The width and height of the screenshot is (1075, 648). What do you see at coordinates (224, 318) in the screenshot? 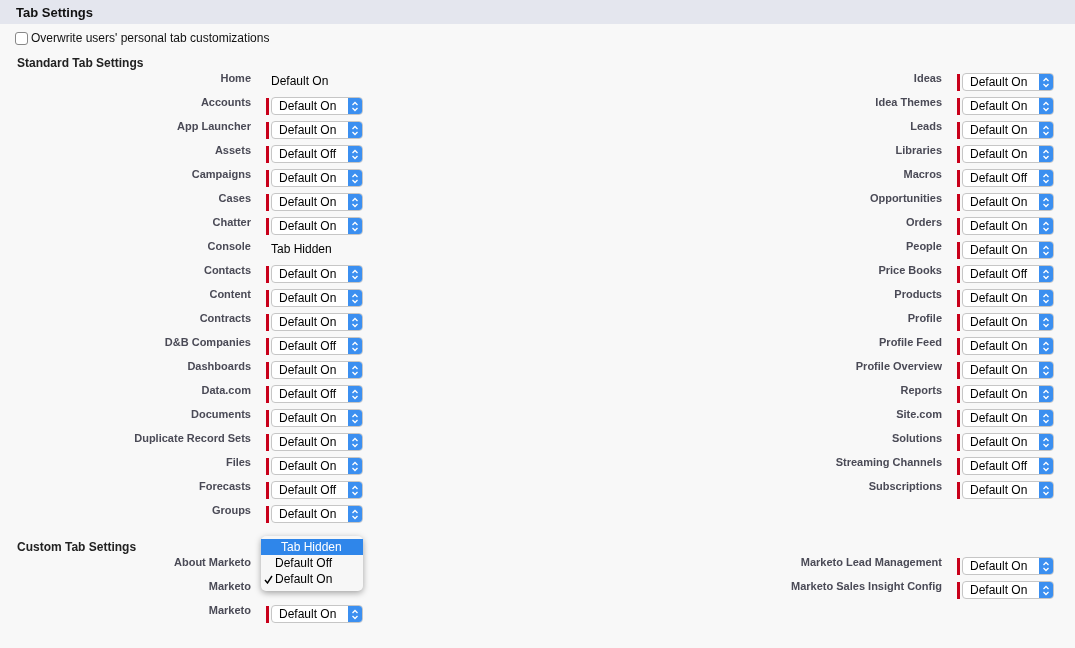
I see `tab-label: Contracts` at bounding box center [224, 318].